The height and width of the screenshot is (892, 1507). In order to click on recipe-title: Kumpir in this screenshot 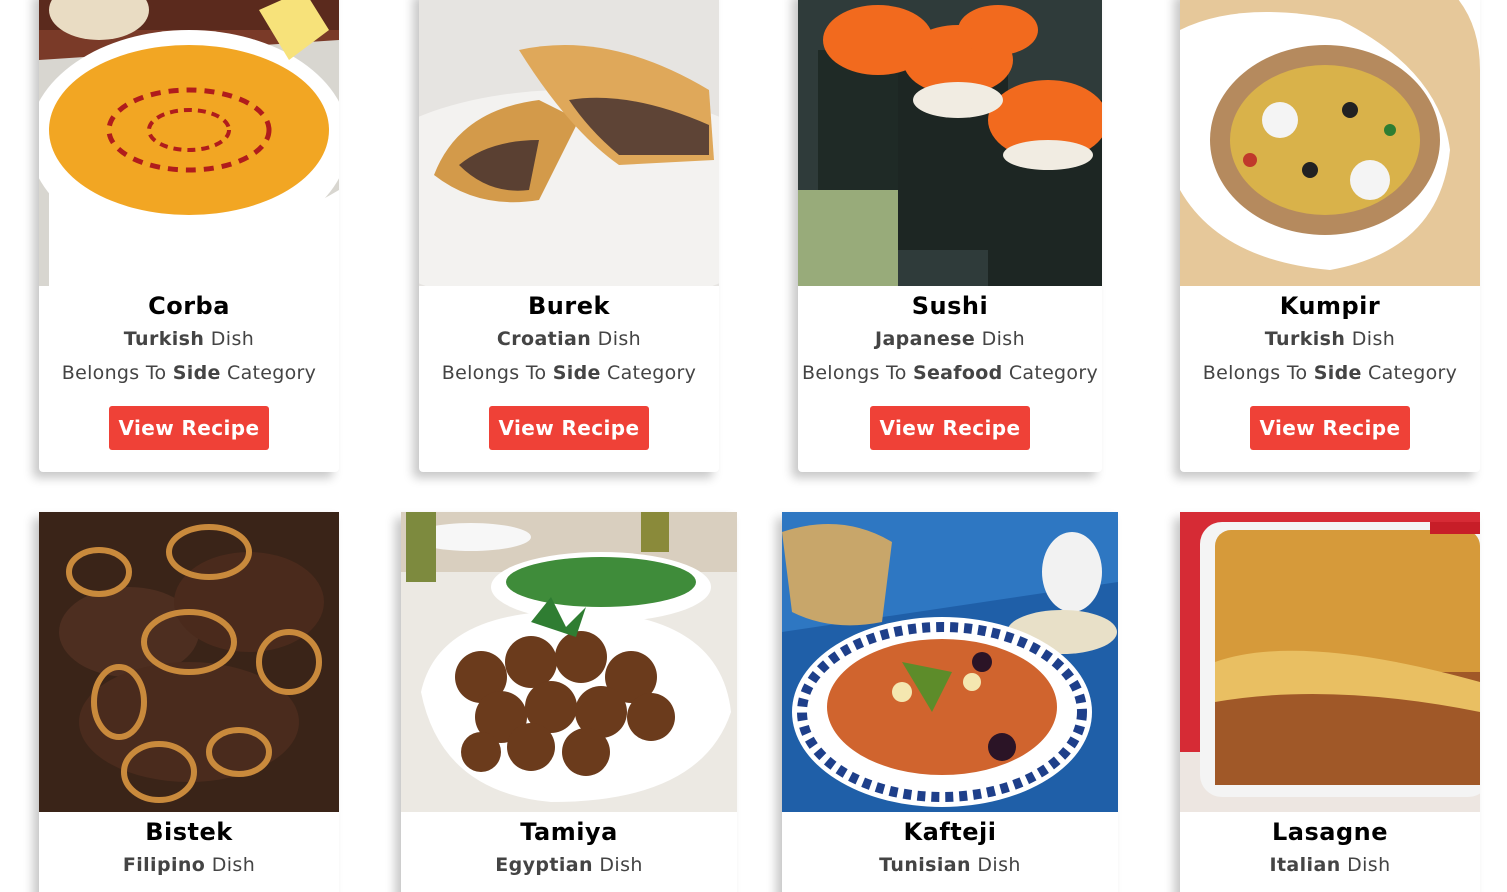, I will do `click(1330, 306)`.